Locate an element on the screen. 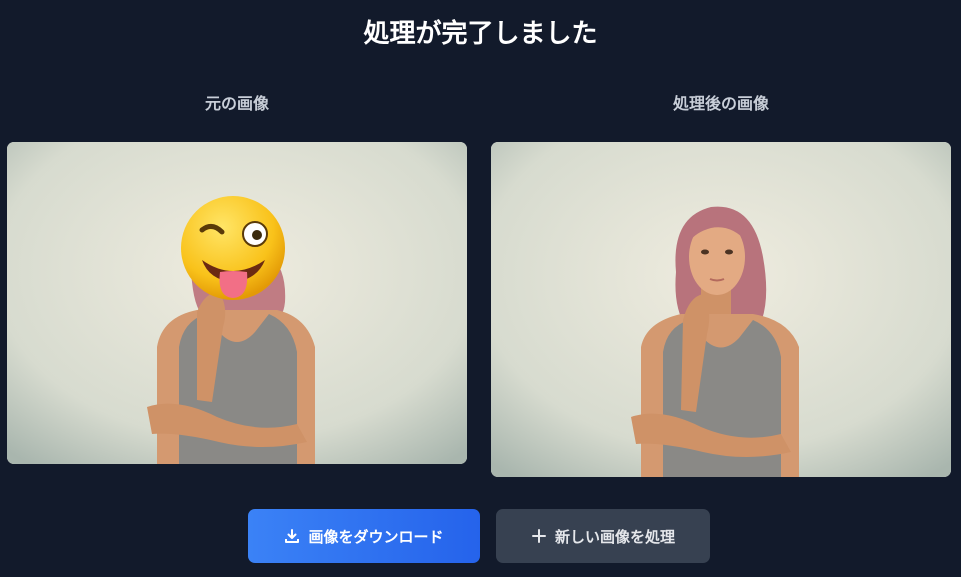 The image size is (961, 577). download-button-label: 画像をダウンロード is located at coordinates (376, 536).